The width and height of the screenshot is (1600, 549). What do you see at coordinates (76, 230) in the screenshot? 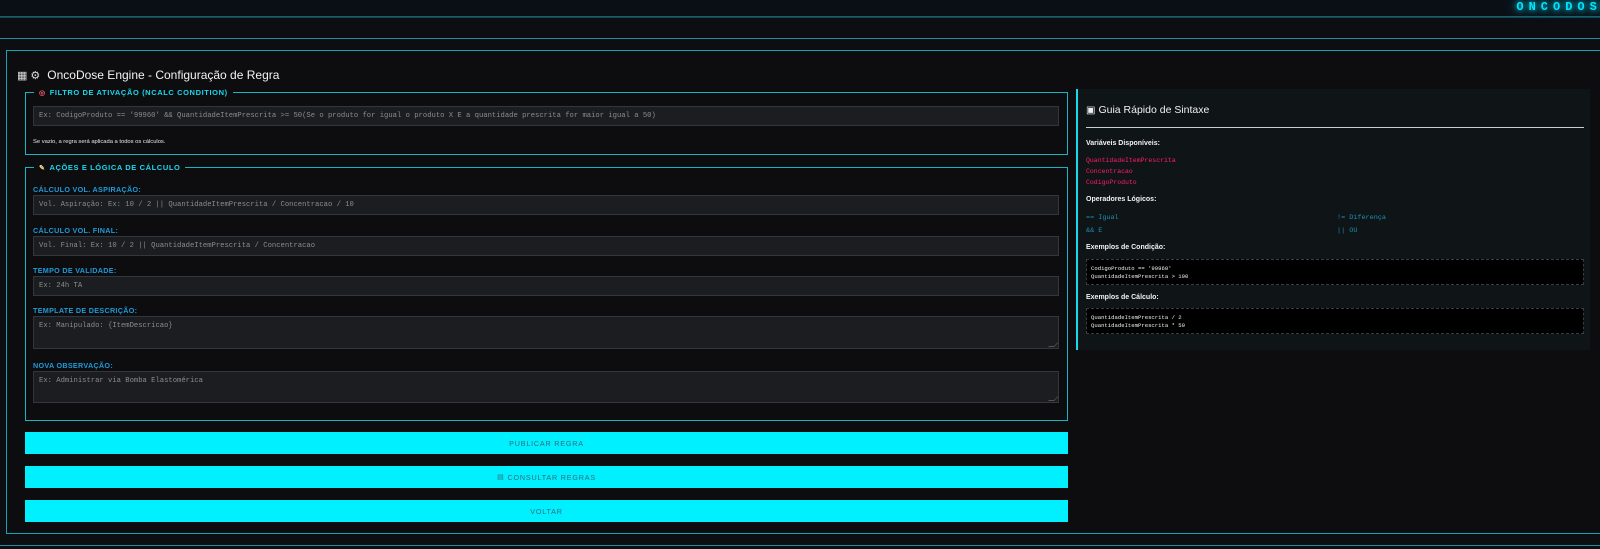
I see `final-volume-label: CÁLCULO VOL. FINAL:` at bounding box center [76, 230].